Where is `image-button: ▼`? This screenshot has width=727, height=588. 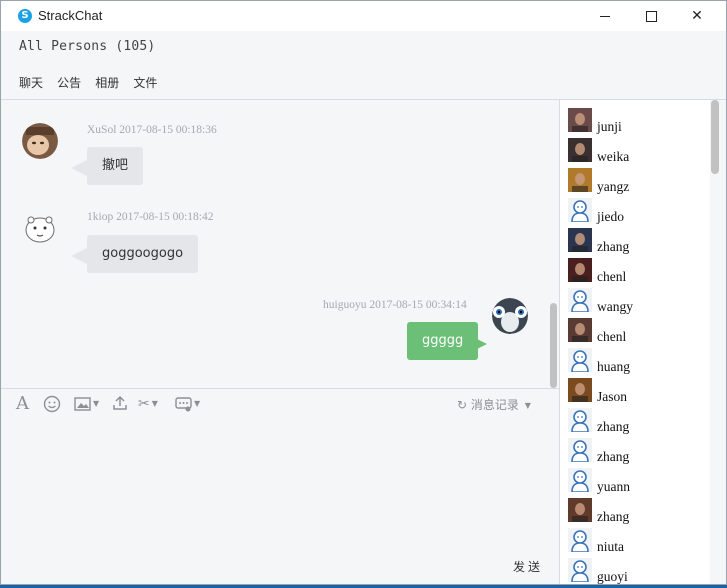 image-button: ▼ is located at coordinates (86, 404).